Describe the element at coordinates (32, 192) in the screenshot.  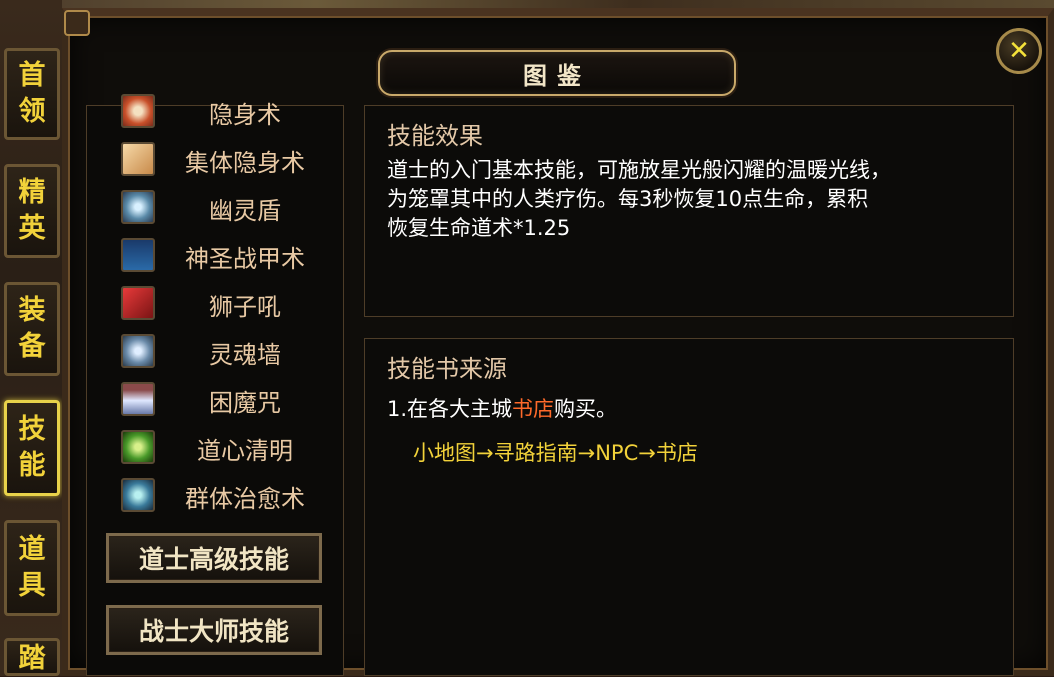
I see `tab-label-top: 精` at that location.